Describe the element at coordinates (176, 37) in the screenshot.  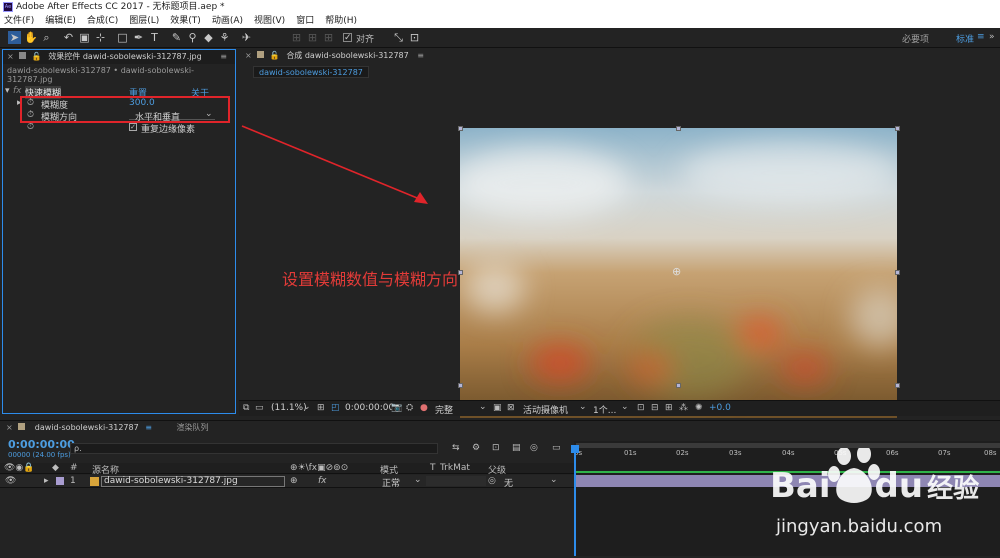
I see `brush-tool-icon: ✎` at that location.